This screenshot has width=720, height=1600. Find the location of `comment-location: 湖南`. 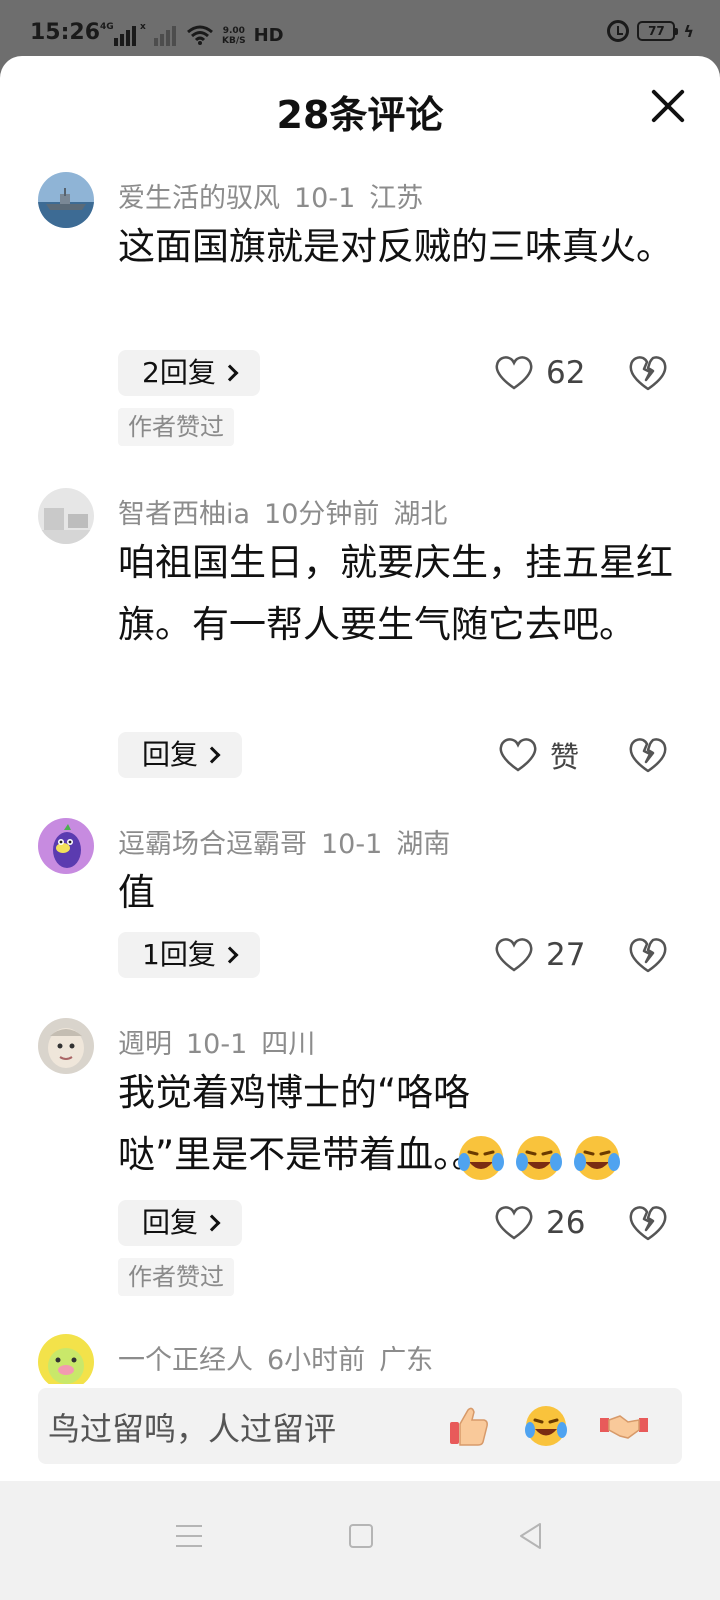

comment-location: 湖南 is located at coordinates (423, 844).